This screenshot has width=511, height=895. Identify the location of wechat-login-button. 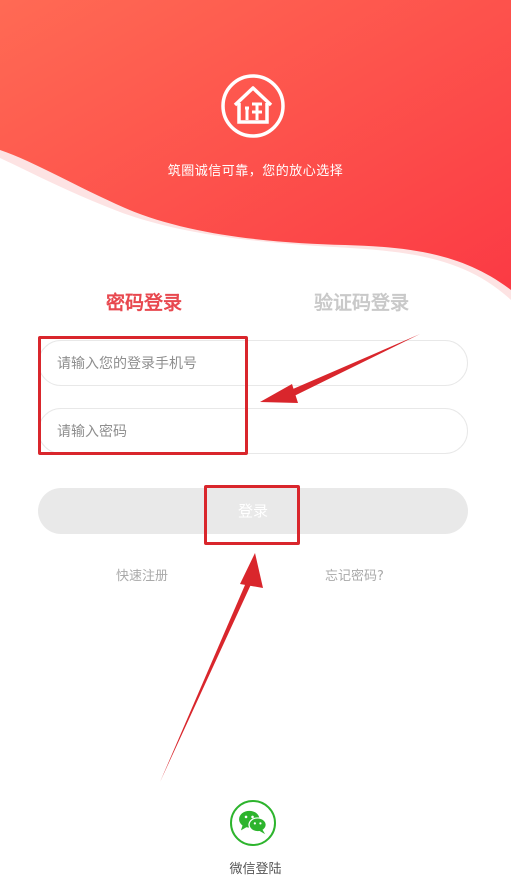
(253, 823).